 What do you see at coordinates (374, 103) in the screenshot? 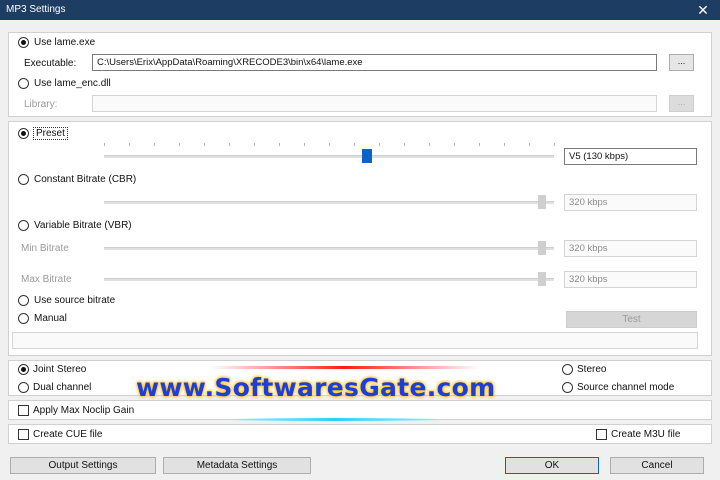
I see `library-field` at bounding box center [374, 103].